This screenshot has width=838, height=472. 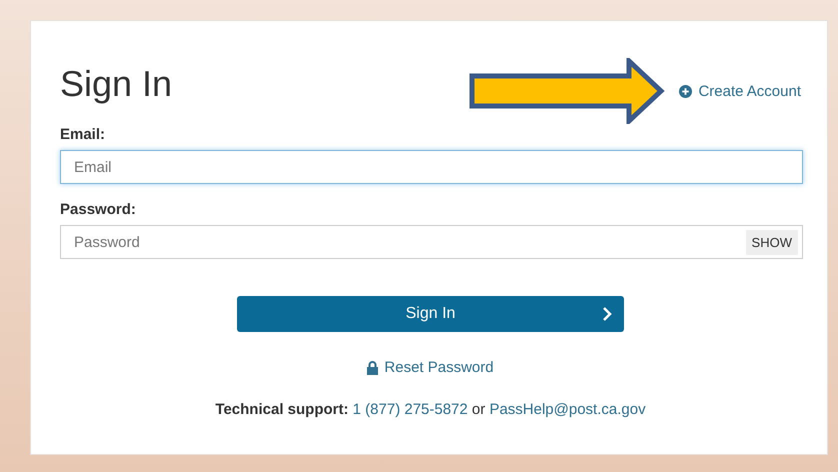 I want to click on field-label: Password:, so click(x=98, y=209).